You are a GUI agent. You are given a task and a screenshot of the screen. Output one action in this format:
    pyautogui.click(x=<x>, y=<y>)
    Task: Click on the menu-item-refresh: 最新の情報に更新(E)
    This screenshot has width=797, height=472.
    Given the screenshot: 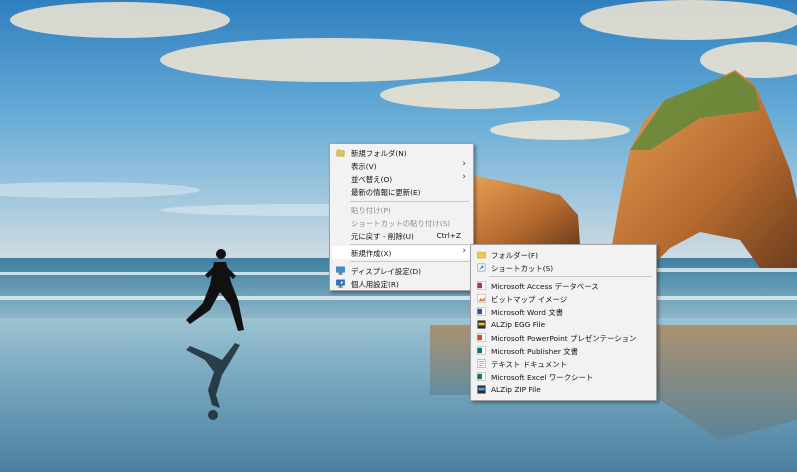 What is the action you would take?
    pyautogui.click(x=401, y=191)
    